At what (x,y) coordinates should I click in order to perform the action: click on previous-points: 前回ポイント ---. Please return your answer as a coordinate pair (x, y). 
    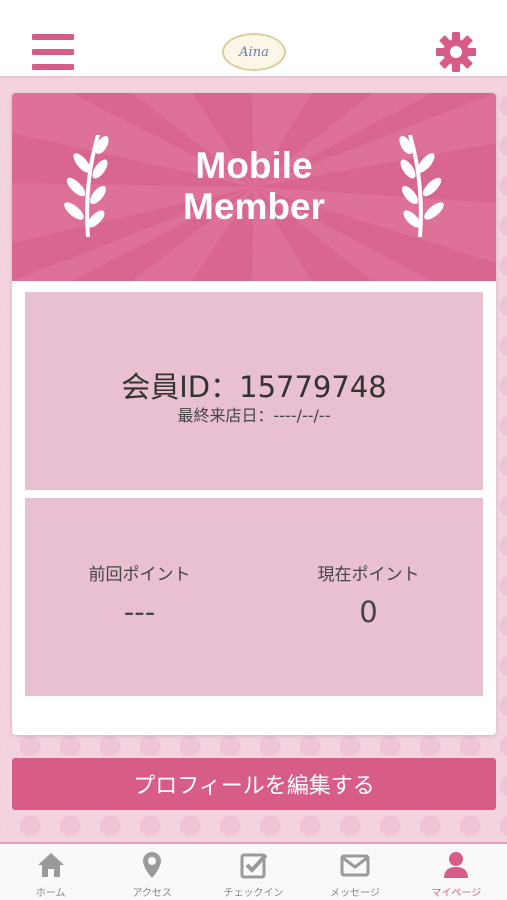
    Looking at the image, I should click on (139, 594).